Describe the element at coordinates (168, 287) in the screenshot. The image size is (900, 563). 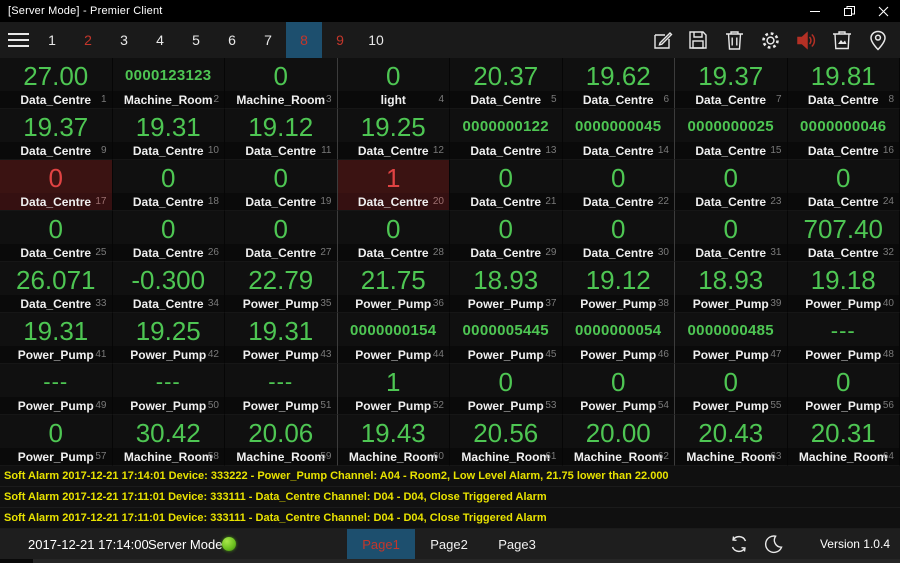
I see `data-tile-34: -0.300 Data_Centre 34` at that location.